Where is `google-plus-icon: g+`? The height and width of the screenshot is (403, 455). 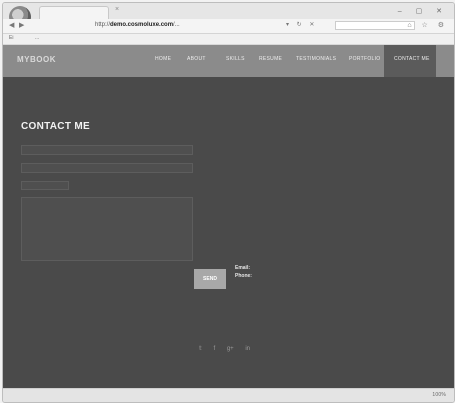 google-plus-icon: g+ is located at coordinates (230, 349).